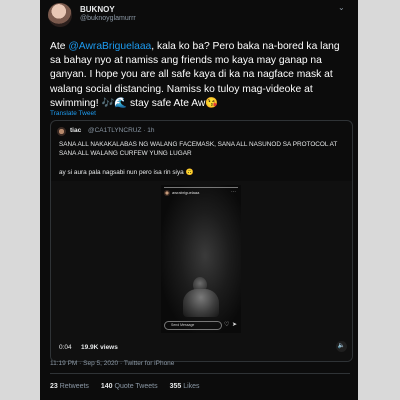  What do you see at coordinates (200, 373) in the screenshot?
I see `divider` at bounding box center [200, 373].